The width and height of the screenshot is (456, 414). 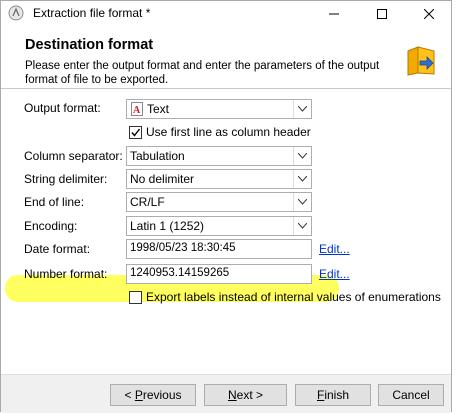 I want to click on minimize-icon, so click(x=334, y=13).